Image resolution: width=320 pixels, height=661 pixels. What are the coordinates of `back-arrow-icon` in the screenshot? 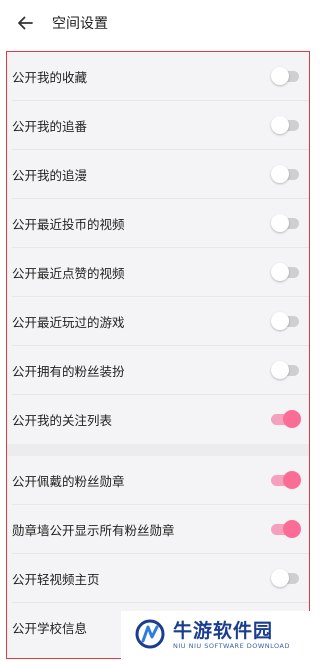 It's located at (25, 23).